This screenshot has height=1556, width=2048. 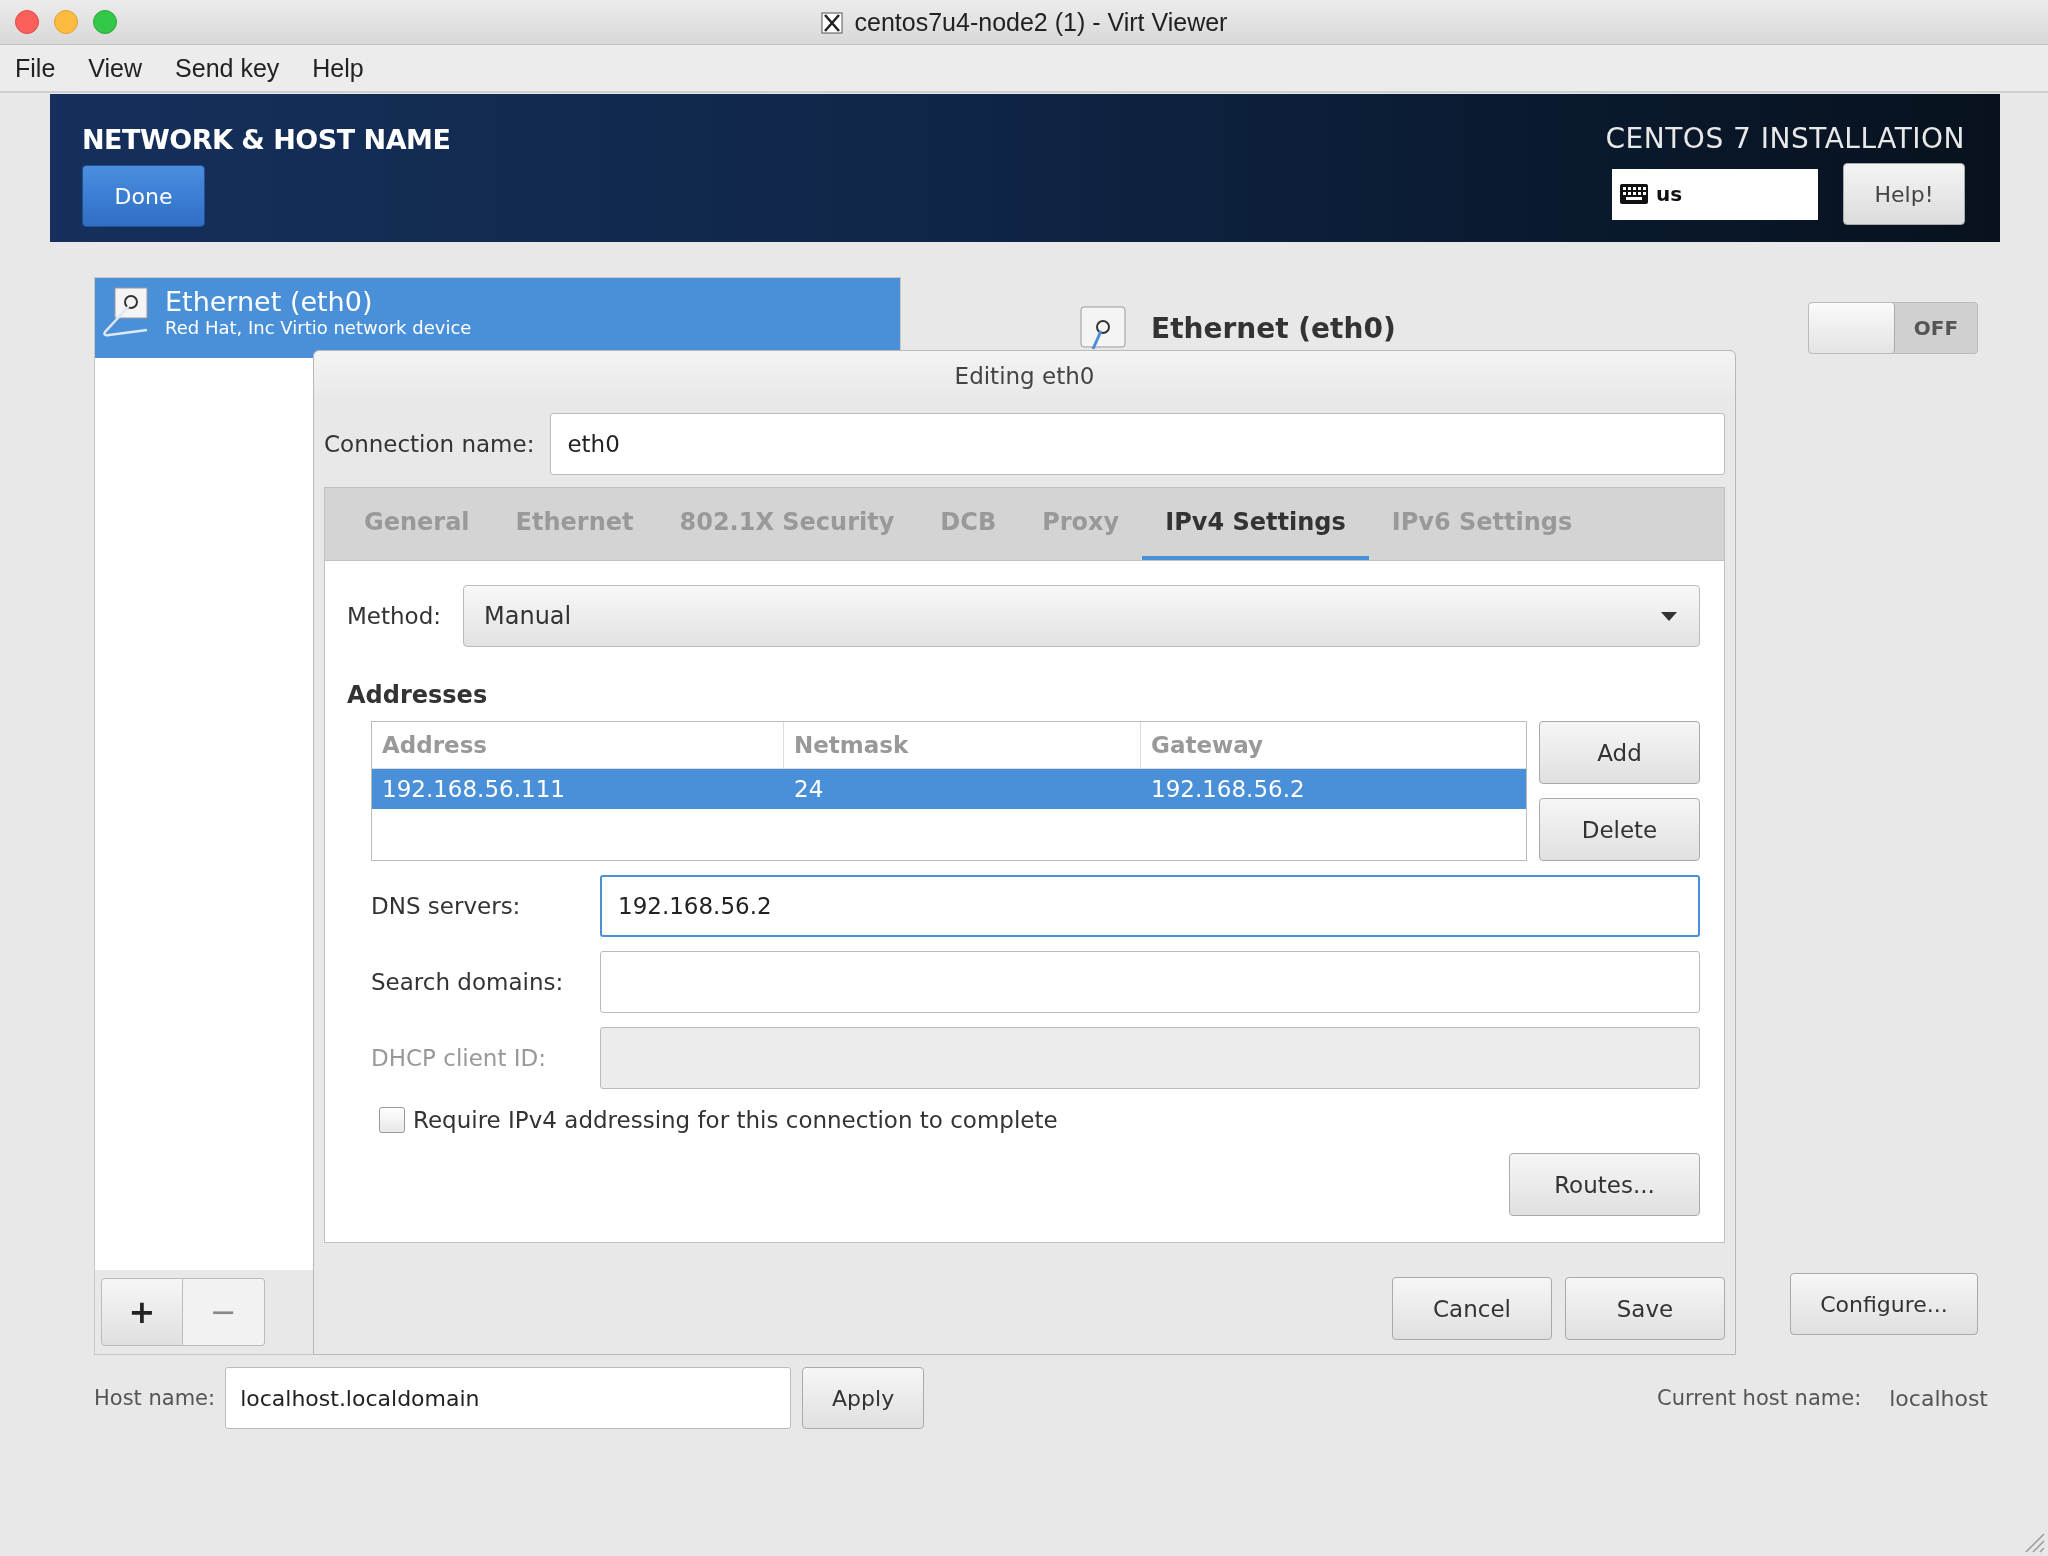 What do you see at coordinates (1785, 138) in the screenshot?
I see `product-title: CENTOS 7 INSTALLATION` at bounding box center [1785, 138].